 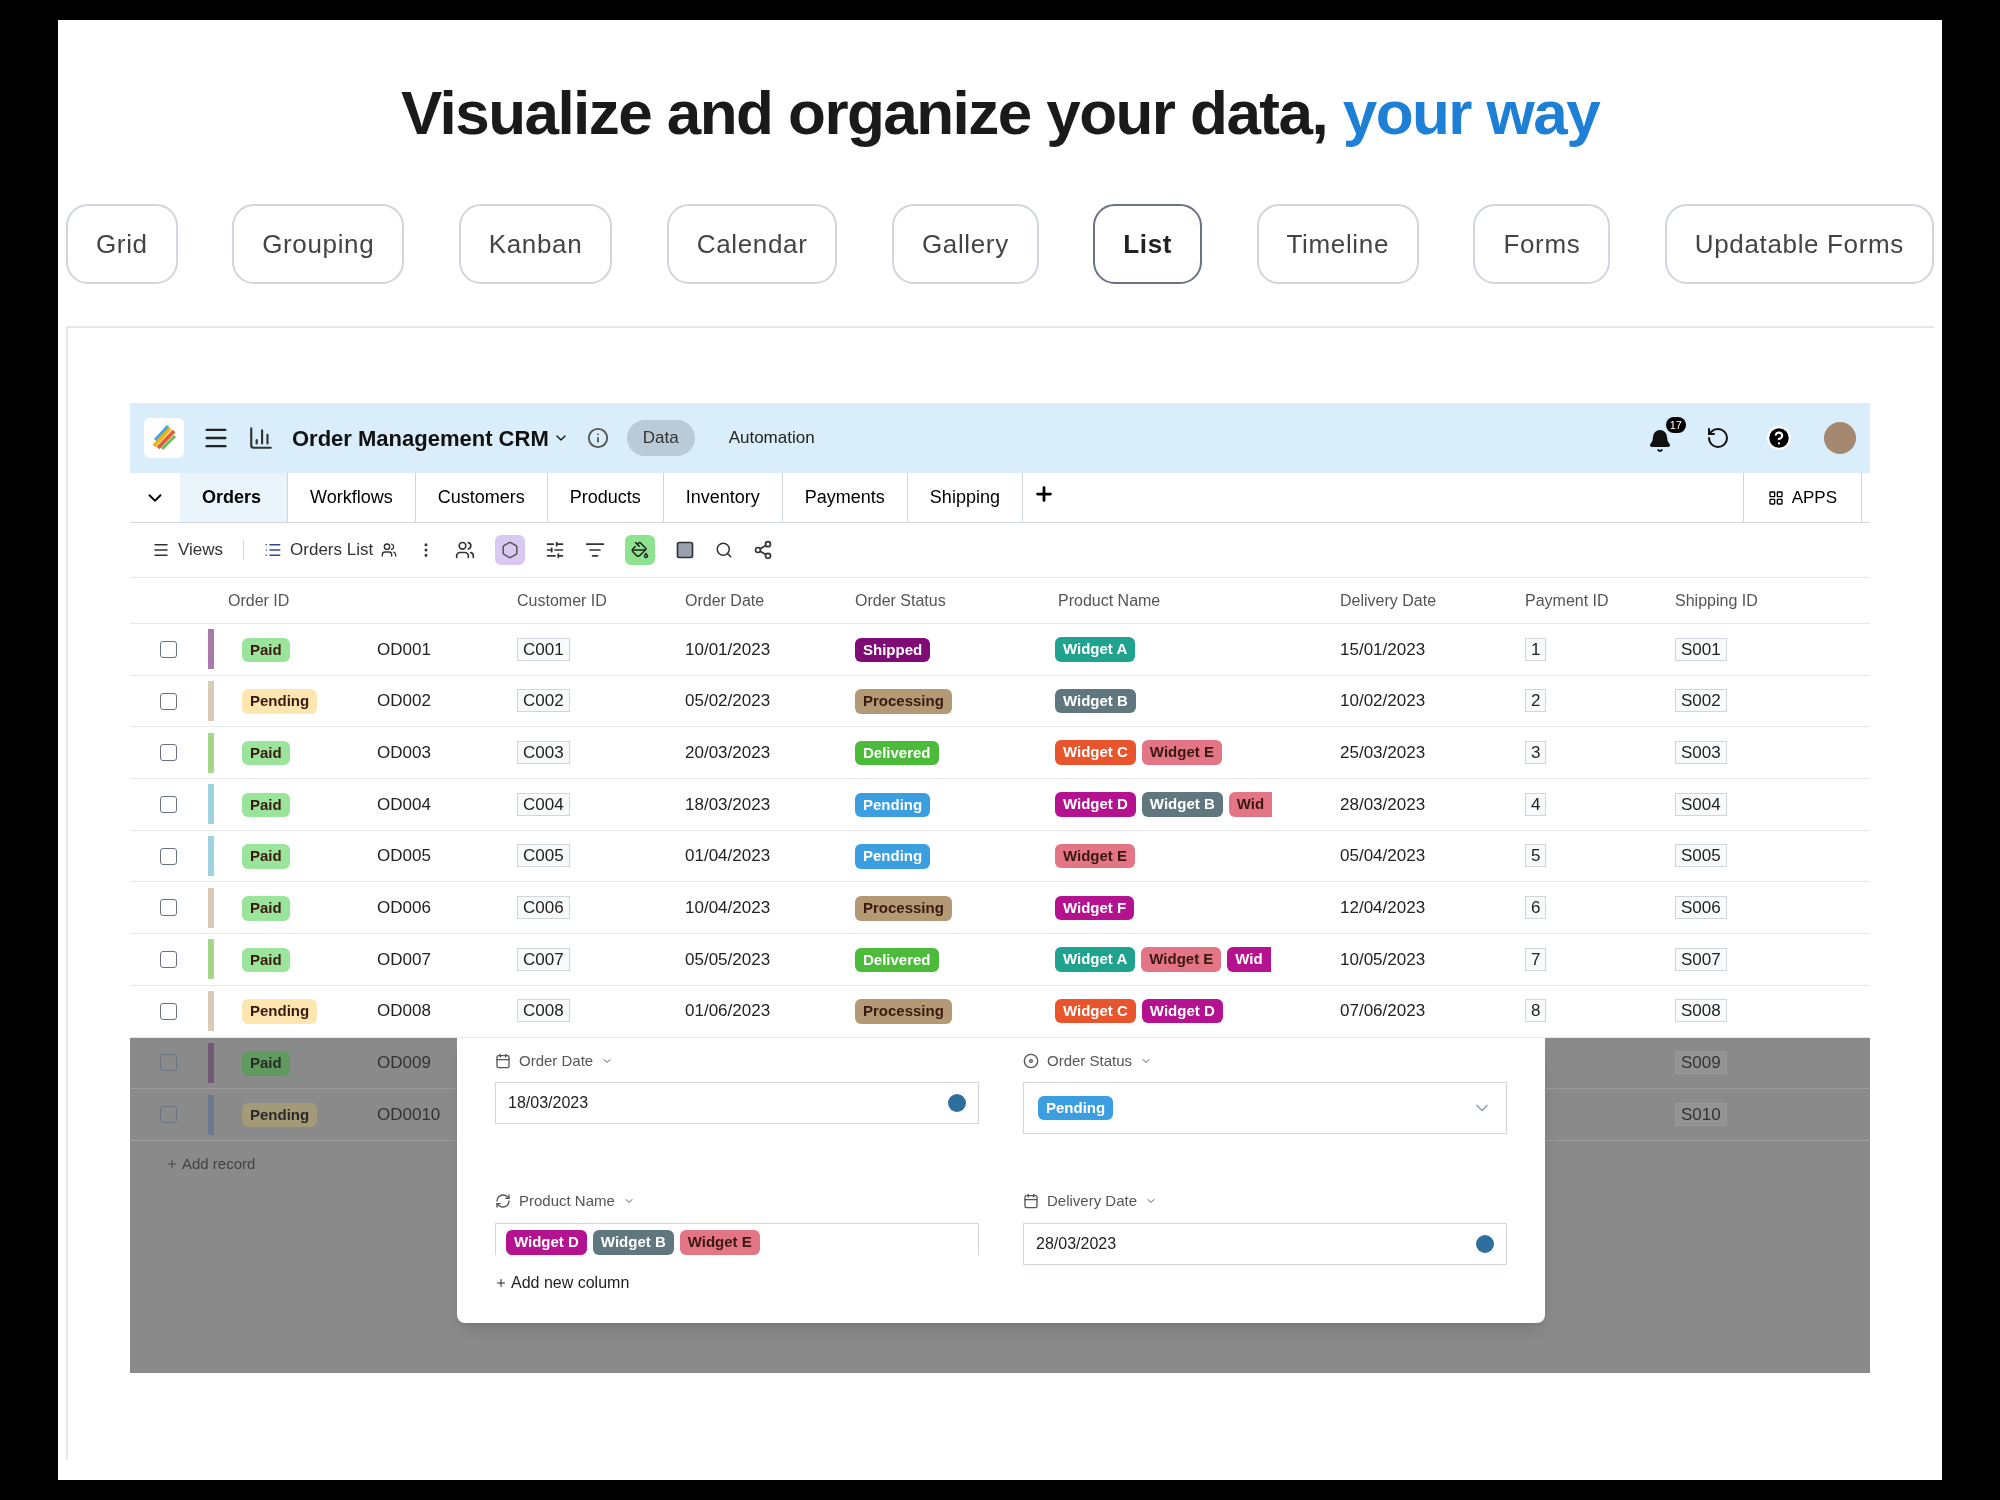 What do you see at coordinates (1718, 438) in the screenshot?
I see `history-icon` at bounding box center [1718, 438].